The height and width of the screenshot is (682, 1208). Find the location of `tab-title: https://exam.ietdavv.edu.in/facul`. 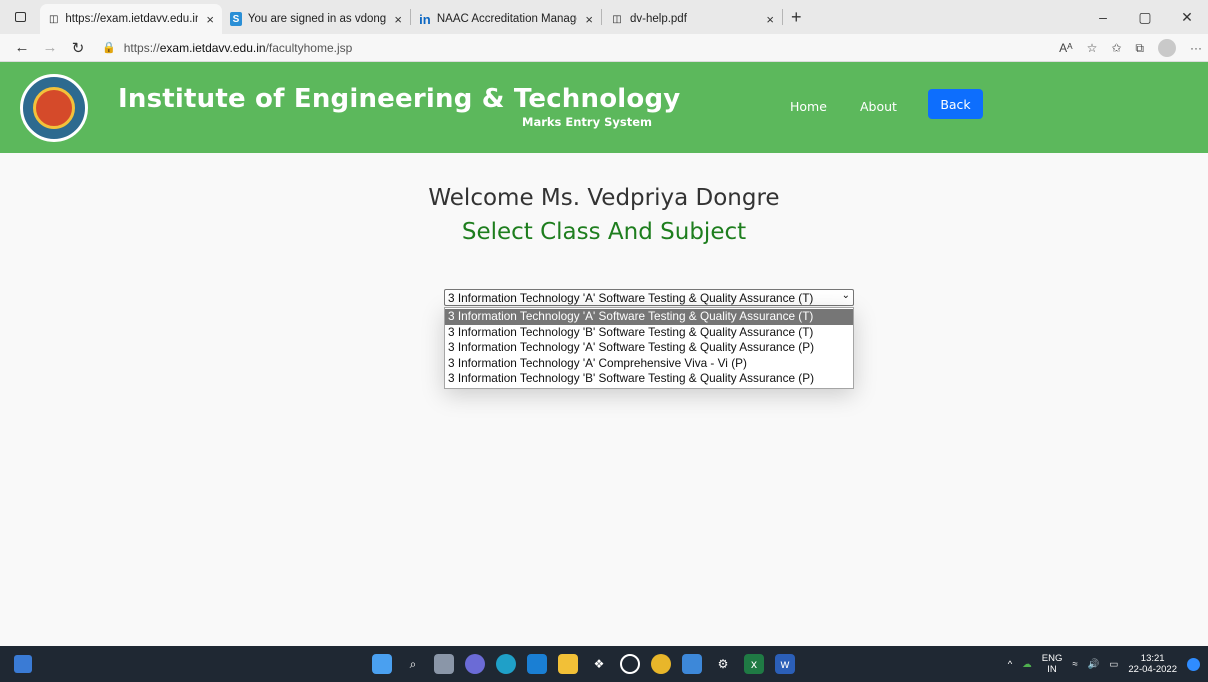

tab-title: https://exam.ietdavv.edu.in/facul is located at coordinates (132, 19).